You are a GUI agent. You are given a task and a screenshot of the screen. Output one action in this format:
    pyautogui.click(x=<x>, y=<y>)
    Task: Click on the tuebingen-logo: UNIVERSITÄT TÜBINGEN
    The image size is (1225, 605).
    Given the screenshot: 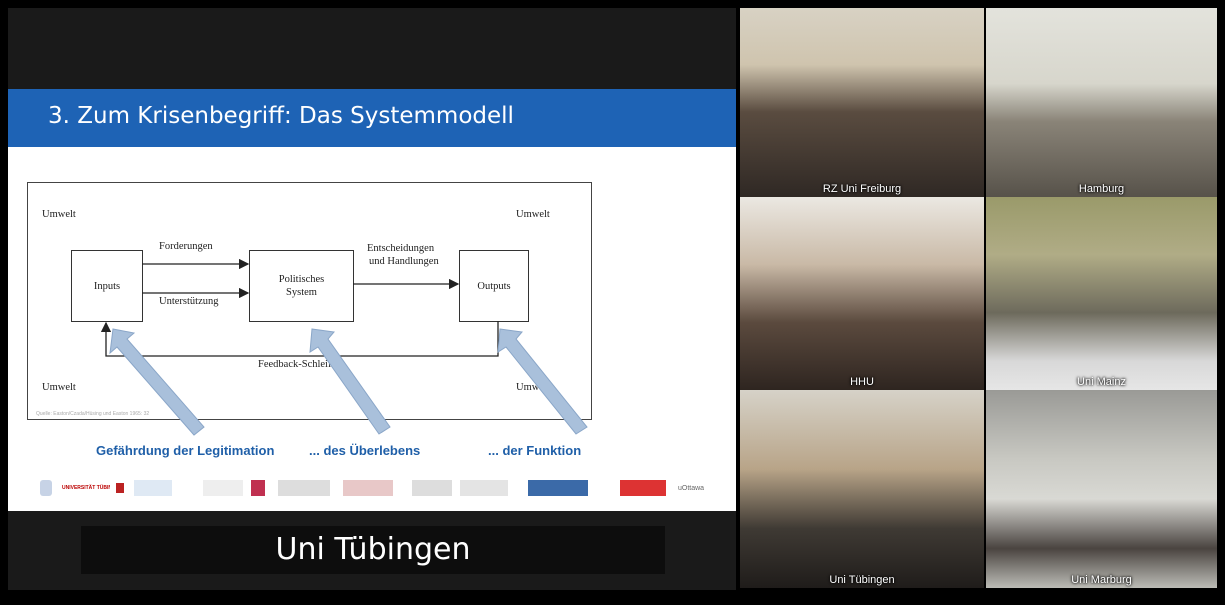 What is the action you would take?
    pyautogui.click(x=86, y=488)
    